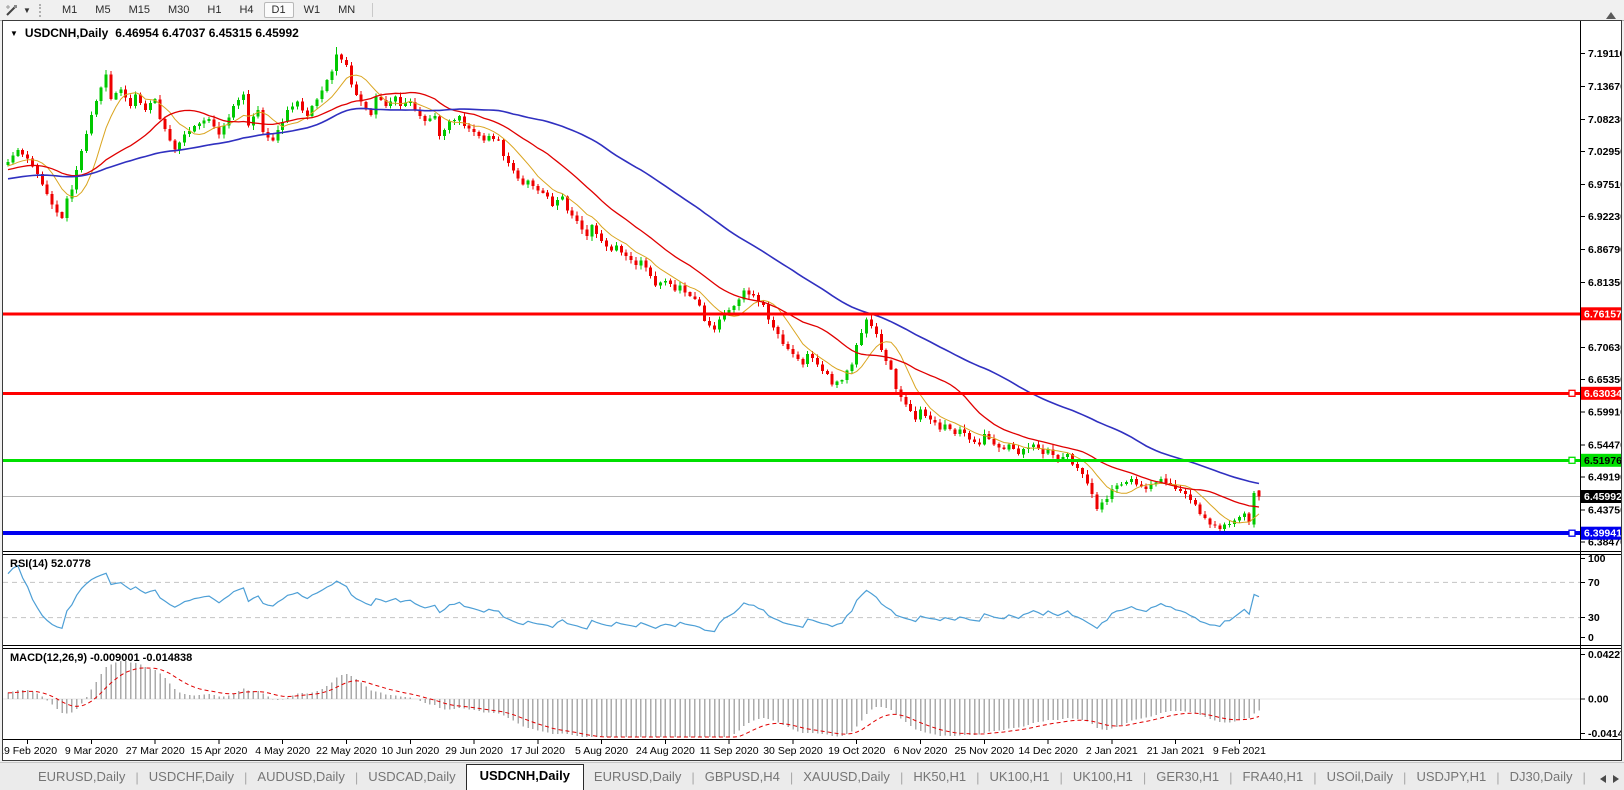  I want to click on tab-usdjpy-h1-14: USDJPY,H1, so click(1451, 777).